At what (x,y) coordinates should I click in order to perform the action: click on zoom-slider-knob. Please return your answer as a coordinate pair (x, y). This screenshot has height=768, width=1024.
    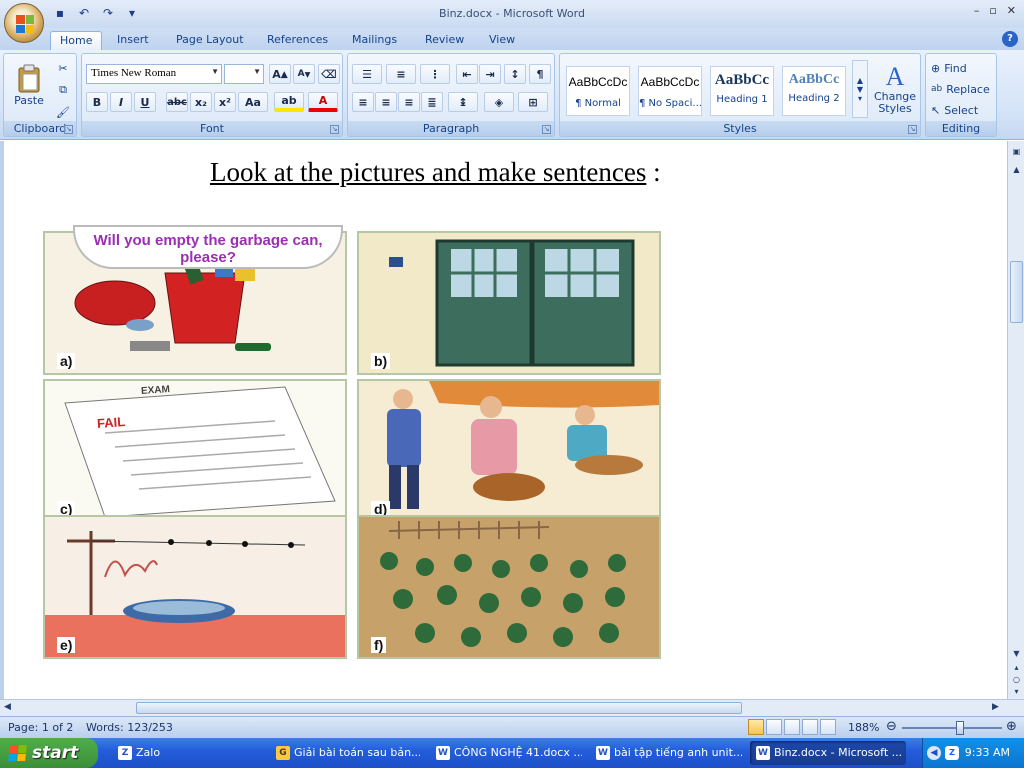
    Looking at the image, I should click on (960, 728).